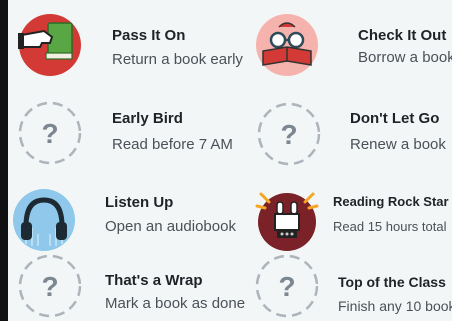  I want to click on badge-description: Renew a book, so click(398, 144).